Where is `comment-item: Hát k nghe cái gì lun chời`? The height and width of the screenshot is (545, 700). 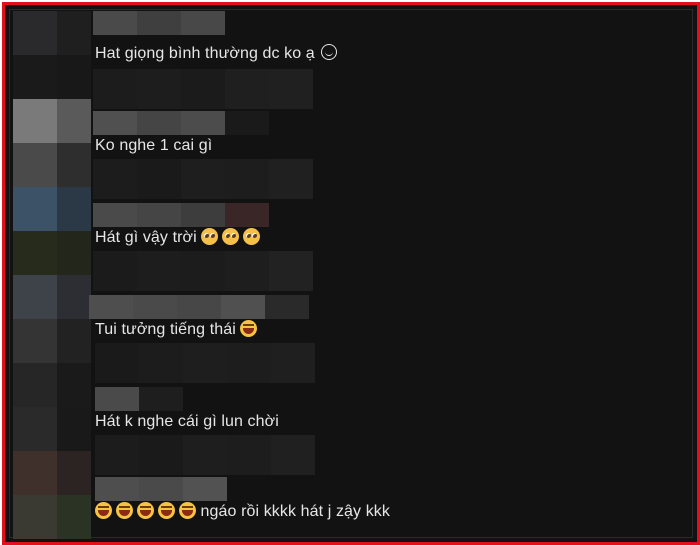
comment-item: Hát k nghe cái gì lun chời is located at coordinates (393, 432).